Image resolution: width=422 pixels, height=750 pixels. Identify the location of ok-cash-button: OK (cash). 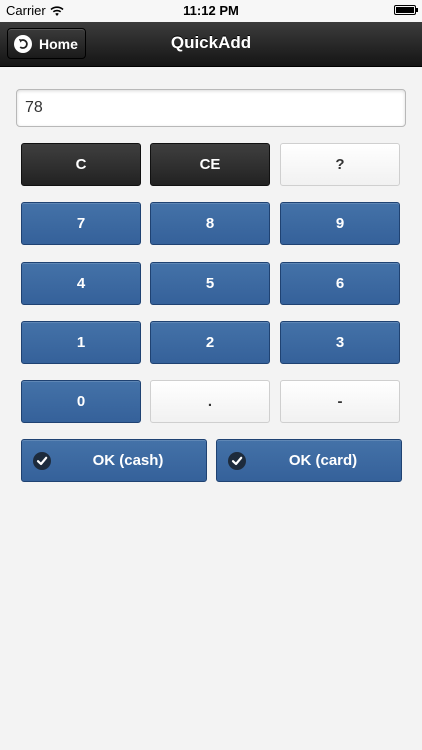
(114, 460).